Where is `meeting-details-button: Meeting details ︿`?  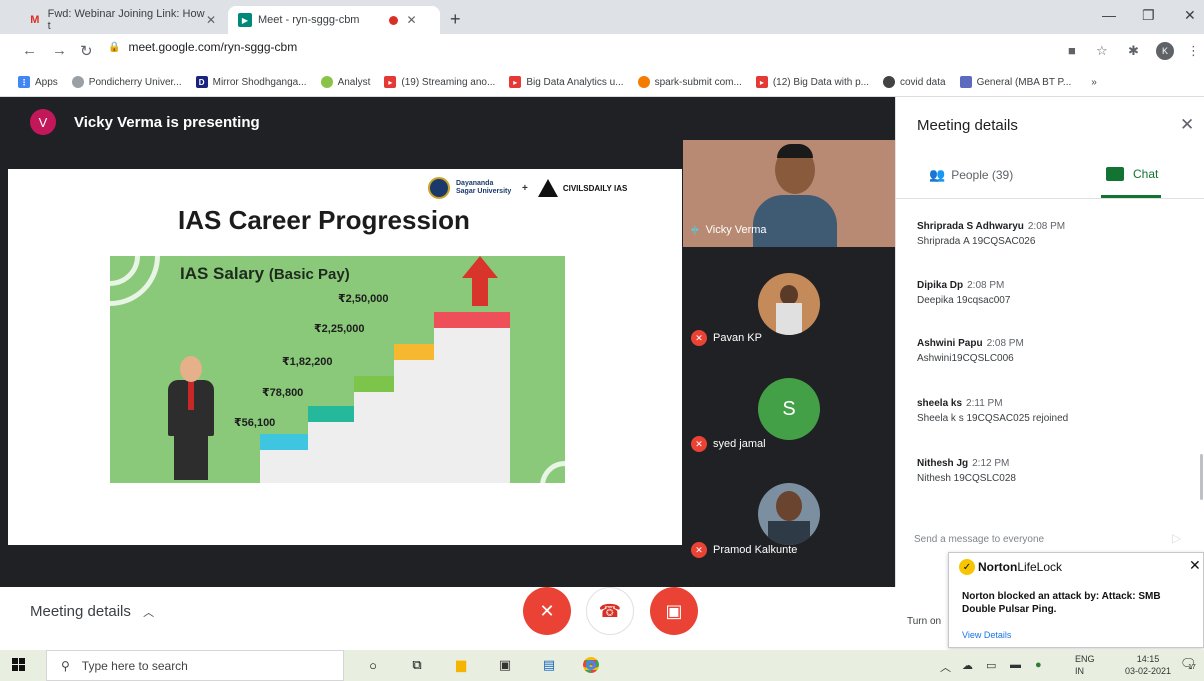 meeting-details-button: Meeting details ︿ is located at coordinates (92, 611).